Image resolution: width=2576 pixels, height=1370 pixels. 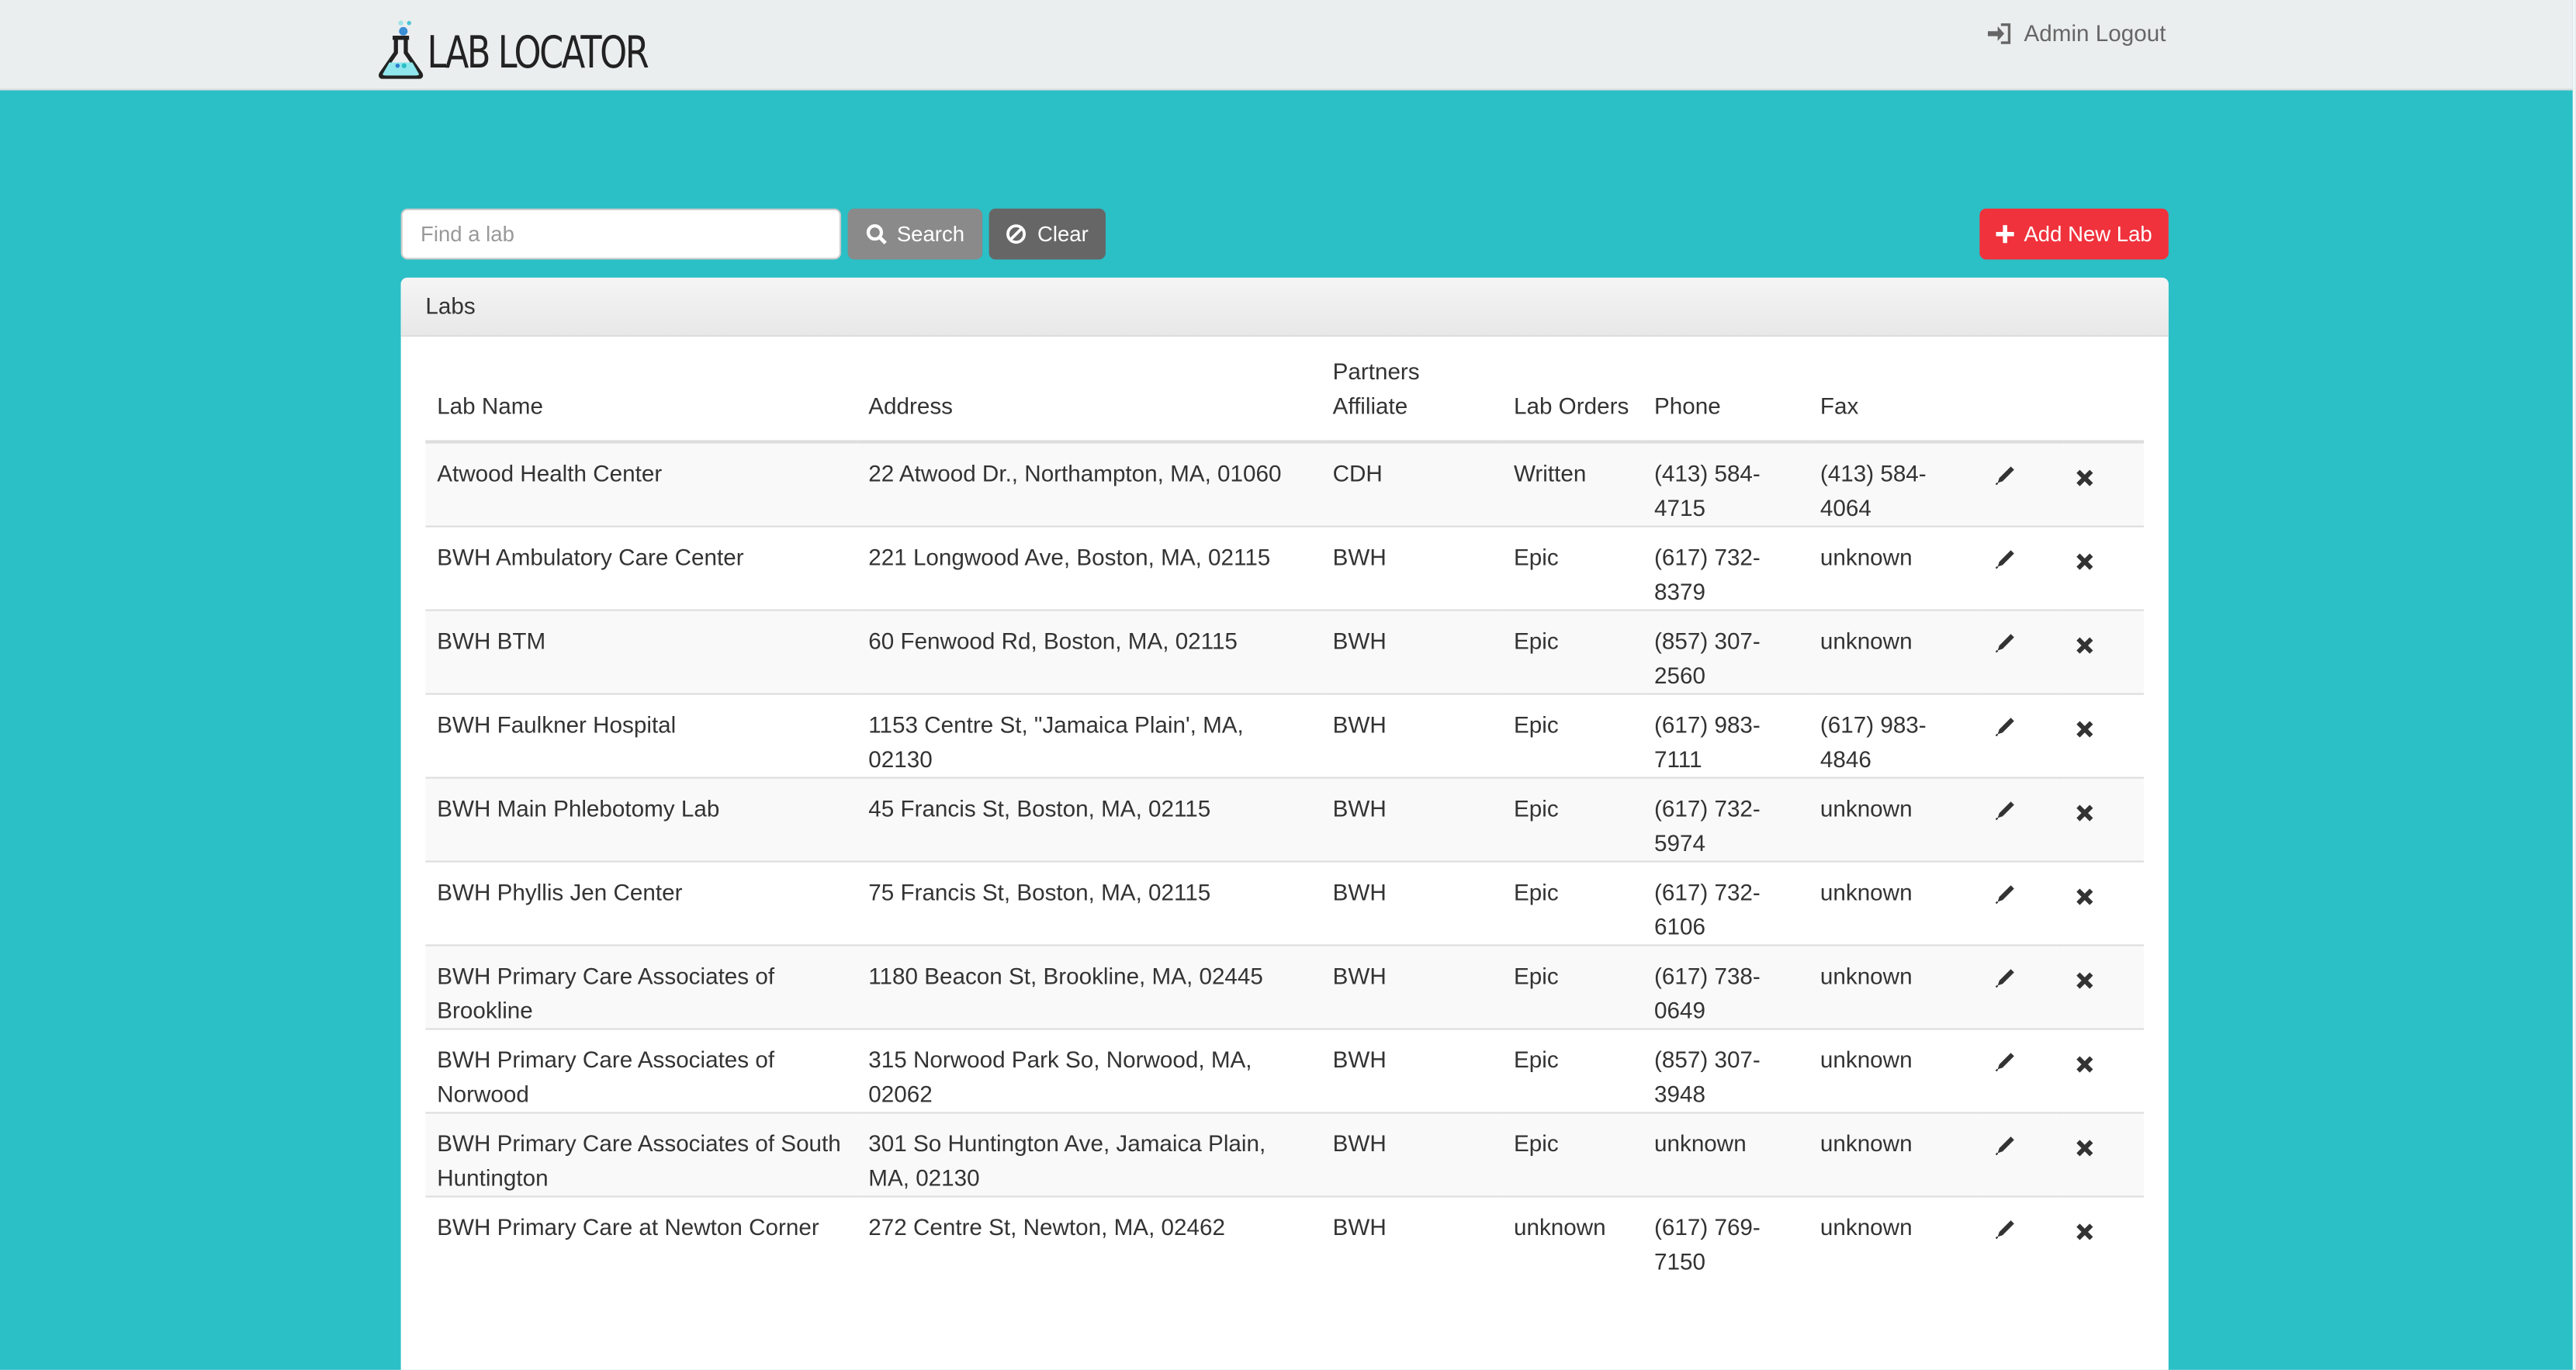 What do you see at coordinates (641, 1070) in the screenshot?
I see `cell-lab-name: BWH Primary Care Associates of Norwood` at bounding box center [641, 1070].